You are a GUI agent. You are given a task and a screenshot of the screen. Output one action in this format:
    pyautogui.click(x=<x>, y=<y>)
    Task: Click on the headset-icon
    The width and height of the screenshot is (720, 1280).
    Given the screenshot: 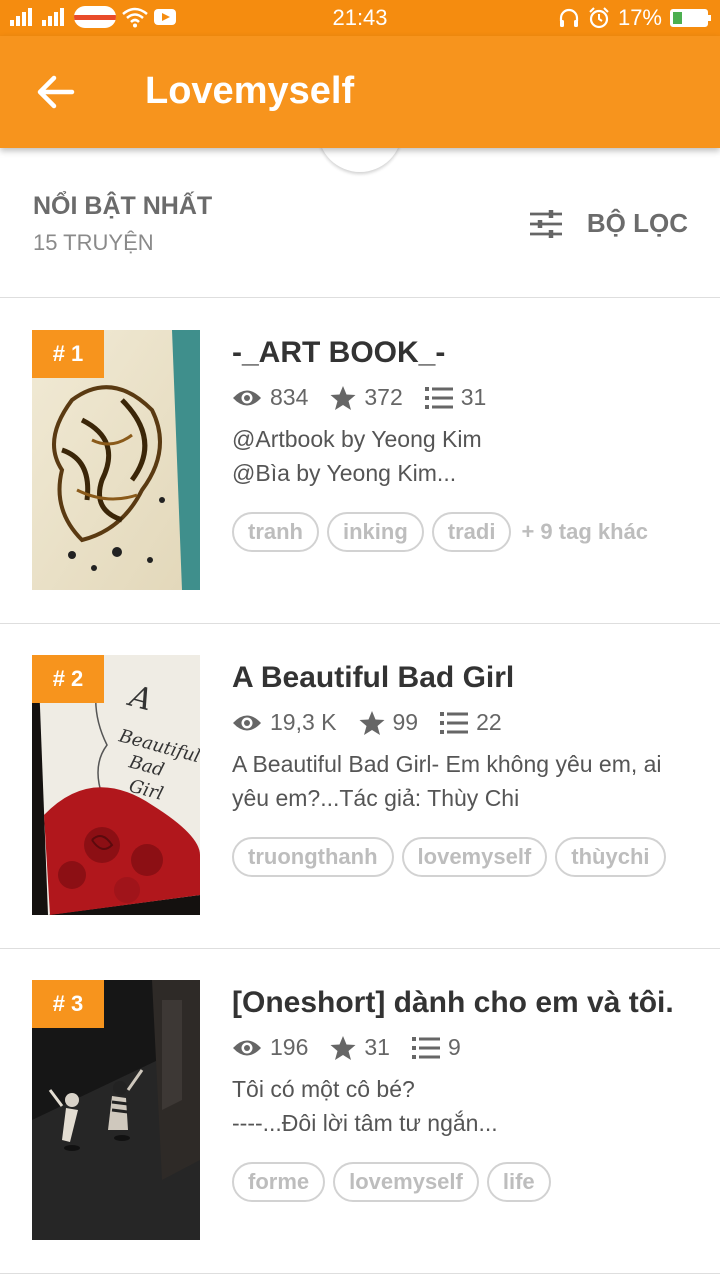 What is the action you would take?
    pyautogui.click(x=569, y=17)
    